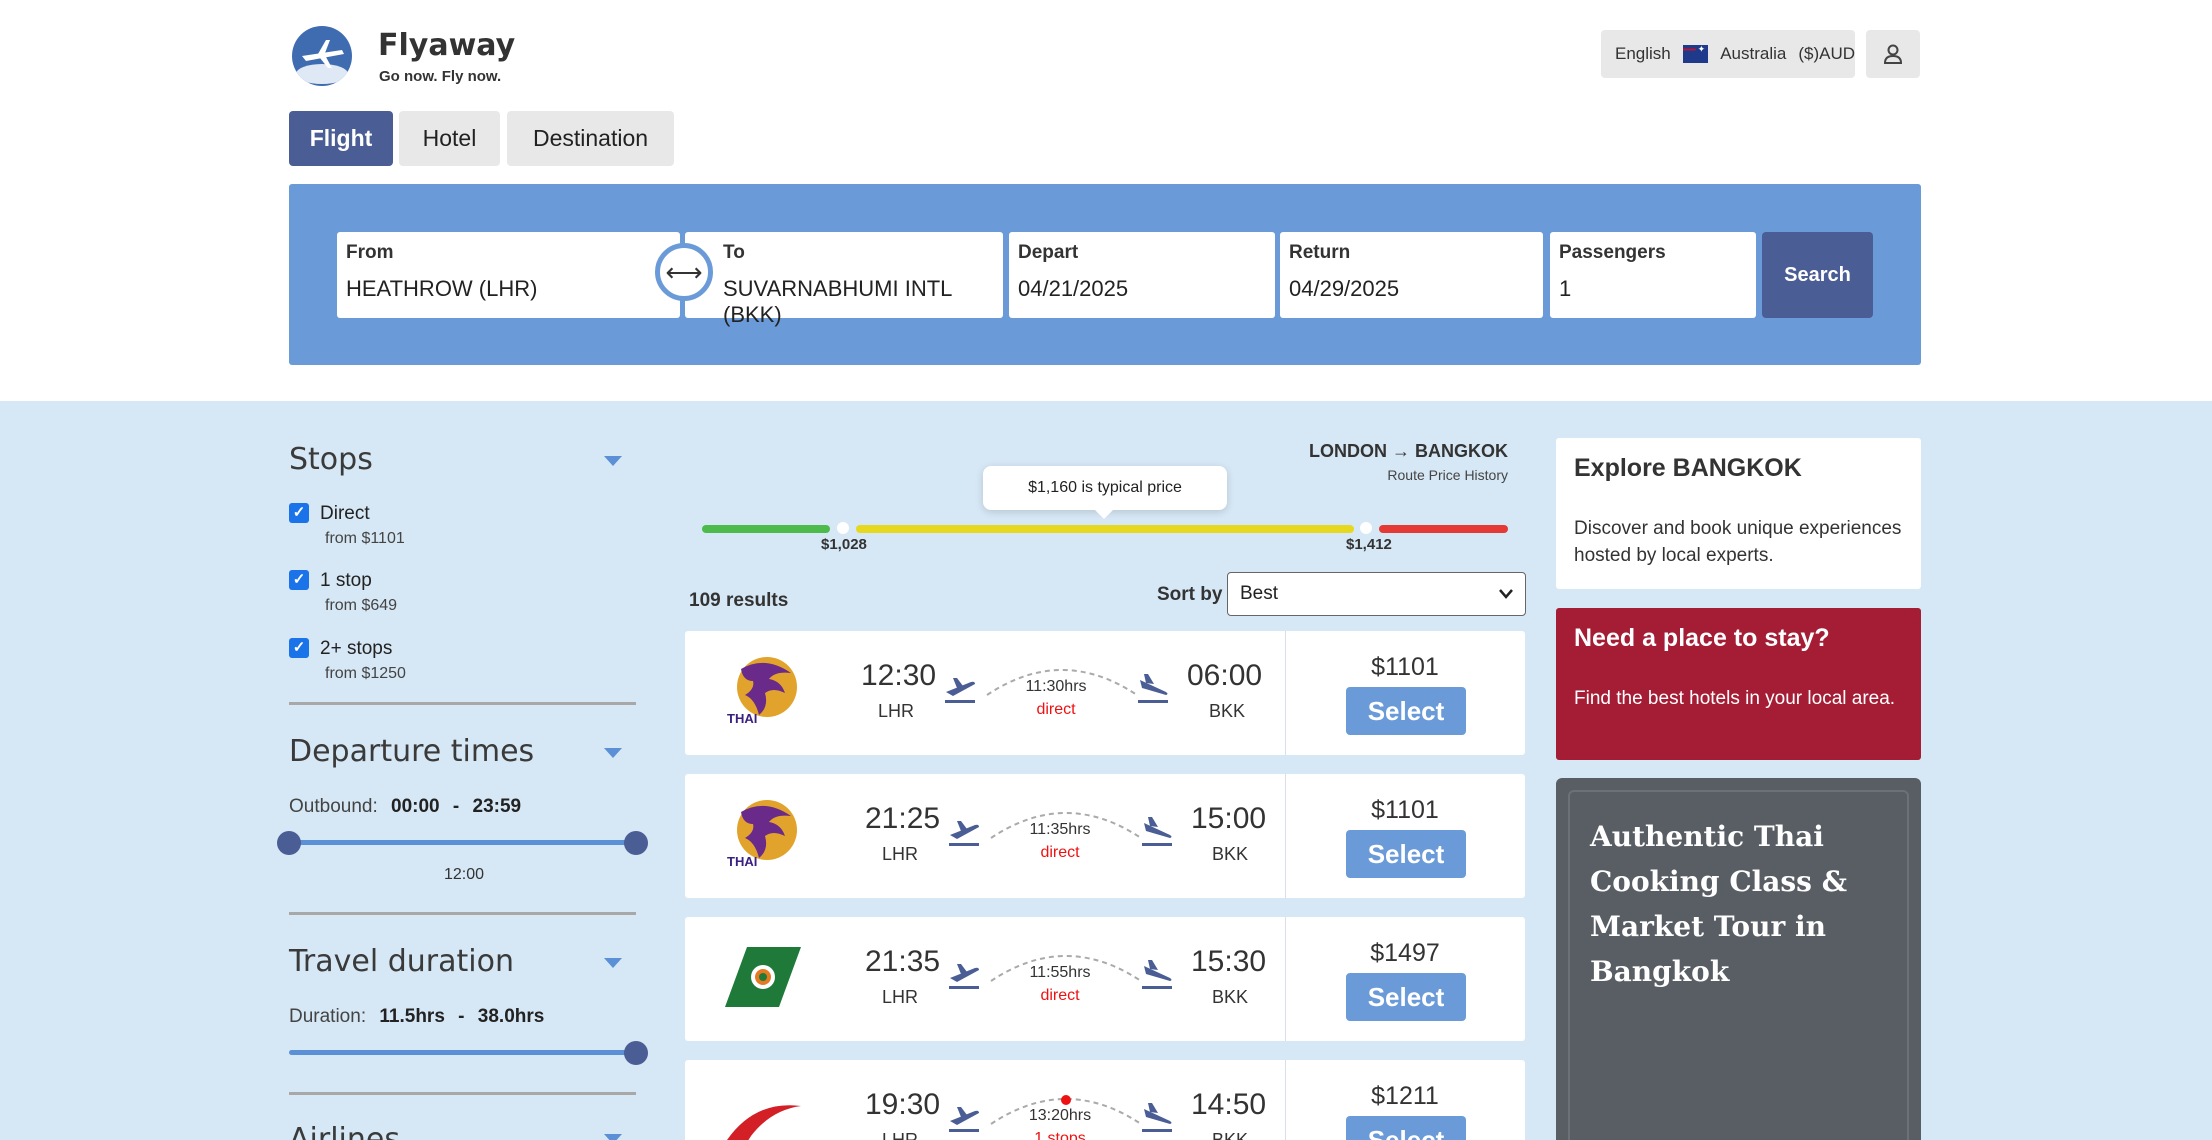 This screenshot has width=2212, height=1140. I want to click on outbound-dash: -, so click(456, 806).